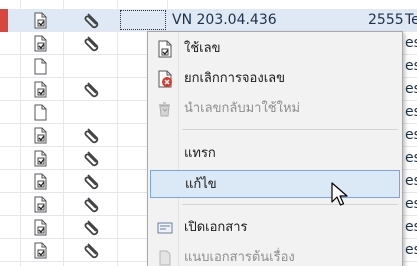 The width and height of the screenshot is (417, 266). Describe the element at coordinates (4, 20) in the screenshot. I see `row-marker` at that location.